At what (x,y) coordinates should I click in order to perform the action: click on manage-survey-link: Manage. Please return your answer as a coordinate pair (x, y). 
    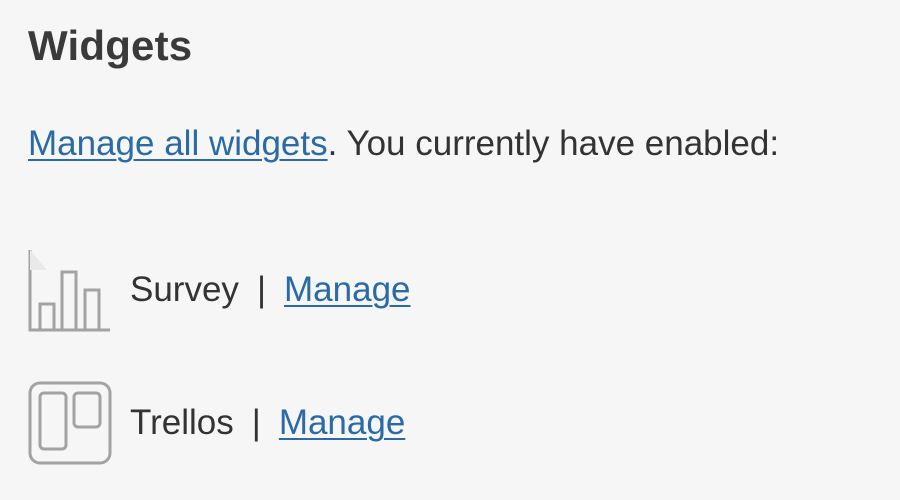
    Looking at the image, I should click on (347, 290).